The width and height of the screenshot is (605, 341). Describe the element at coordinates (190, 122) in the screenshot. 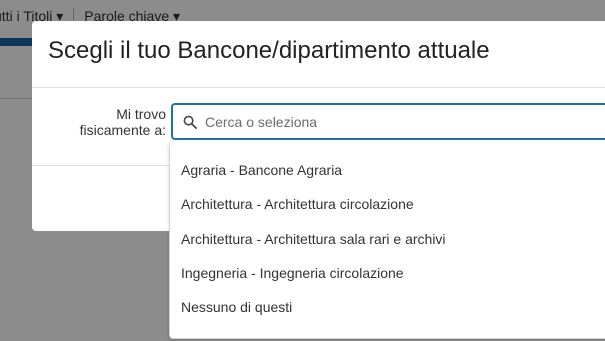

I see `search-icon` at that location.